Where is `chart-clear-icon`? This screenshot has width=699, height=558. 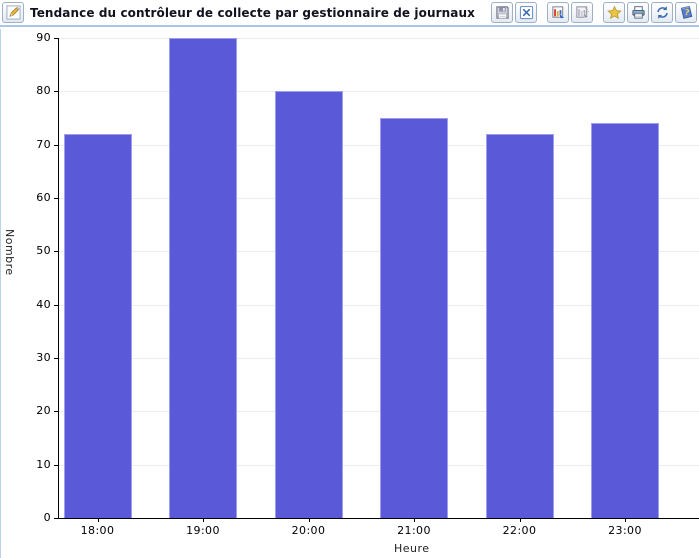
chart-clear-icon is located at coordinates (582, 12).